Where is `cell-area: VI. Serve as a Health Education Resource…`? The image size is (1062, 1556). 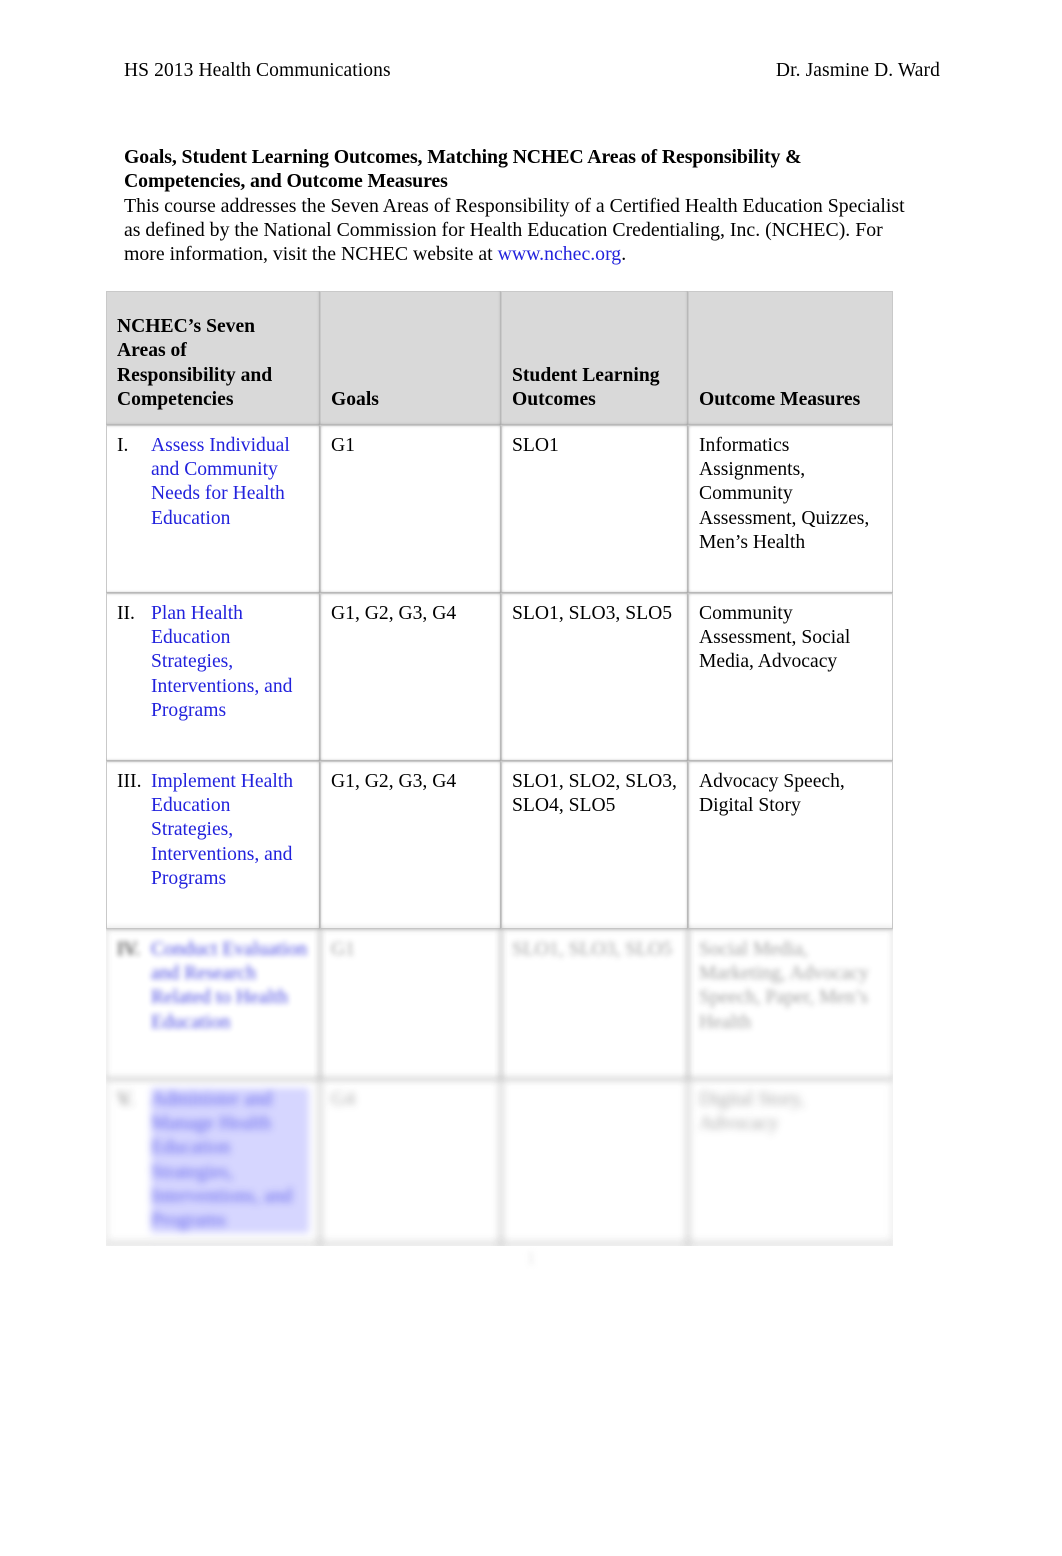
cell-area: VI. Serve as a Health Education Resource… is located at coordinates (213, 1245).